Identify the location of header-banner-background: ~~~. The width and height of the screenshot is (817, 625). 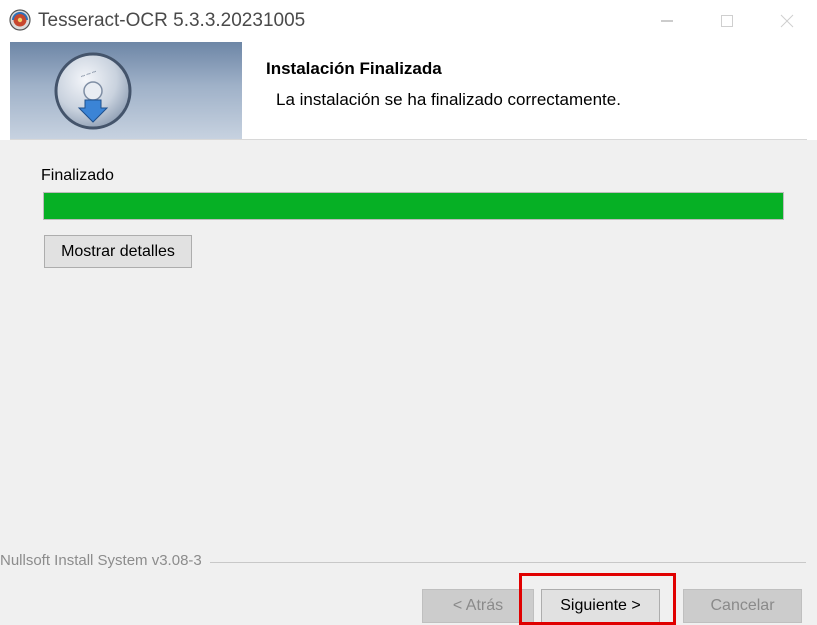
(126, 90).